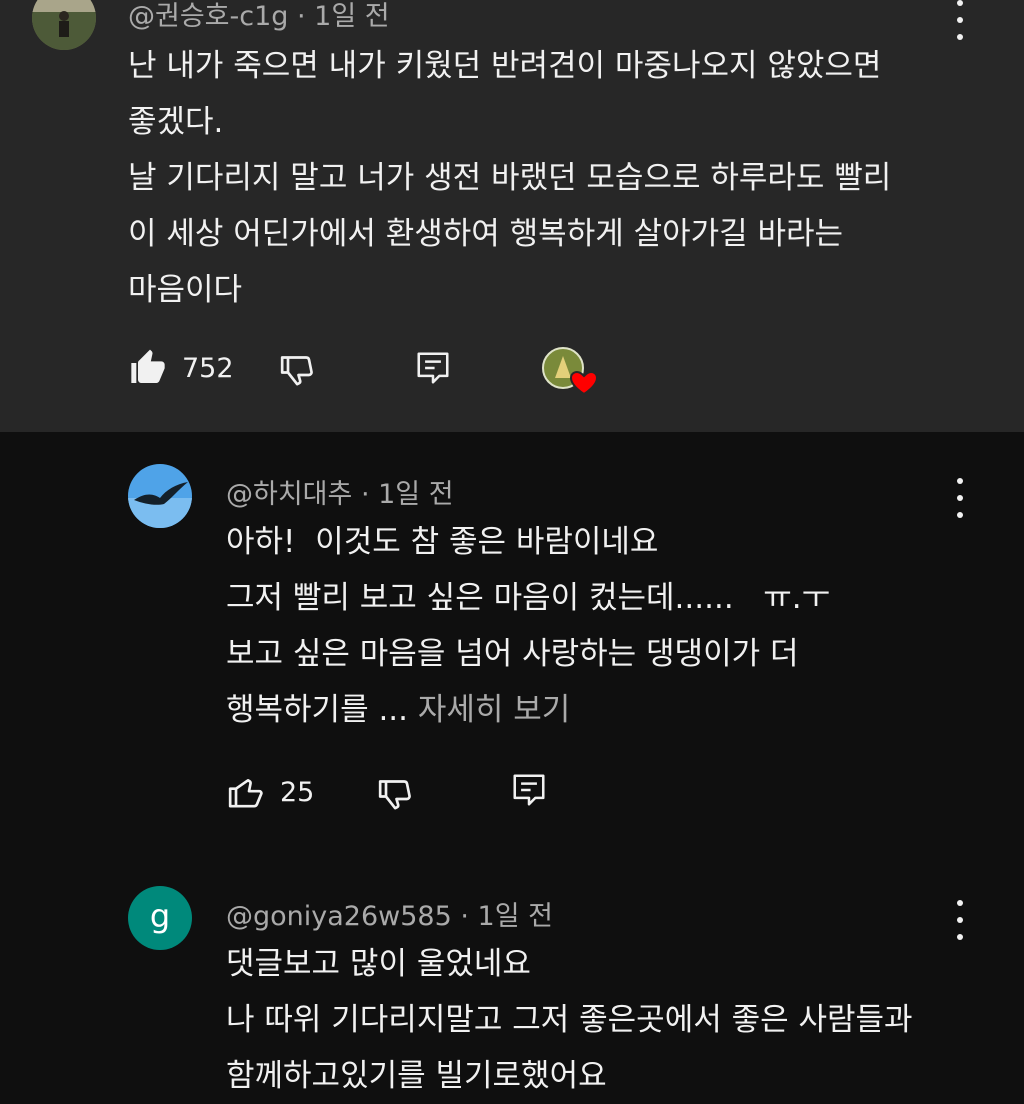  Describe the element at coordinates (148, 368) in the screenshot. I see `thumbs-up-filled-icon` at that location.